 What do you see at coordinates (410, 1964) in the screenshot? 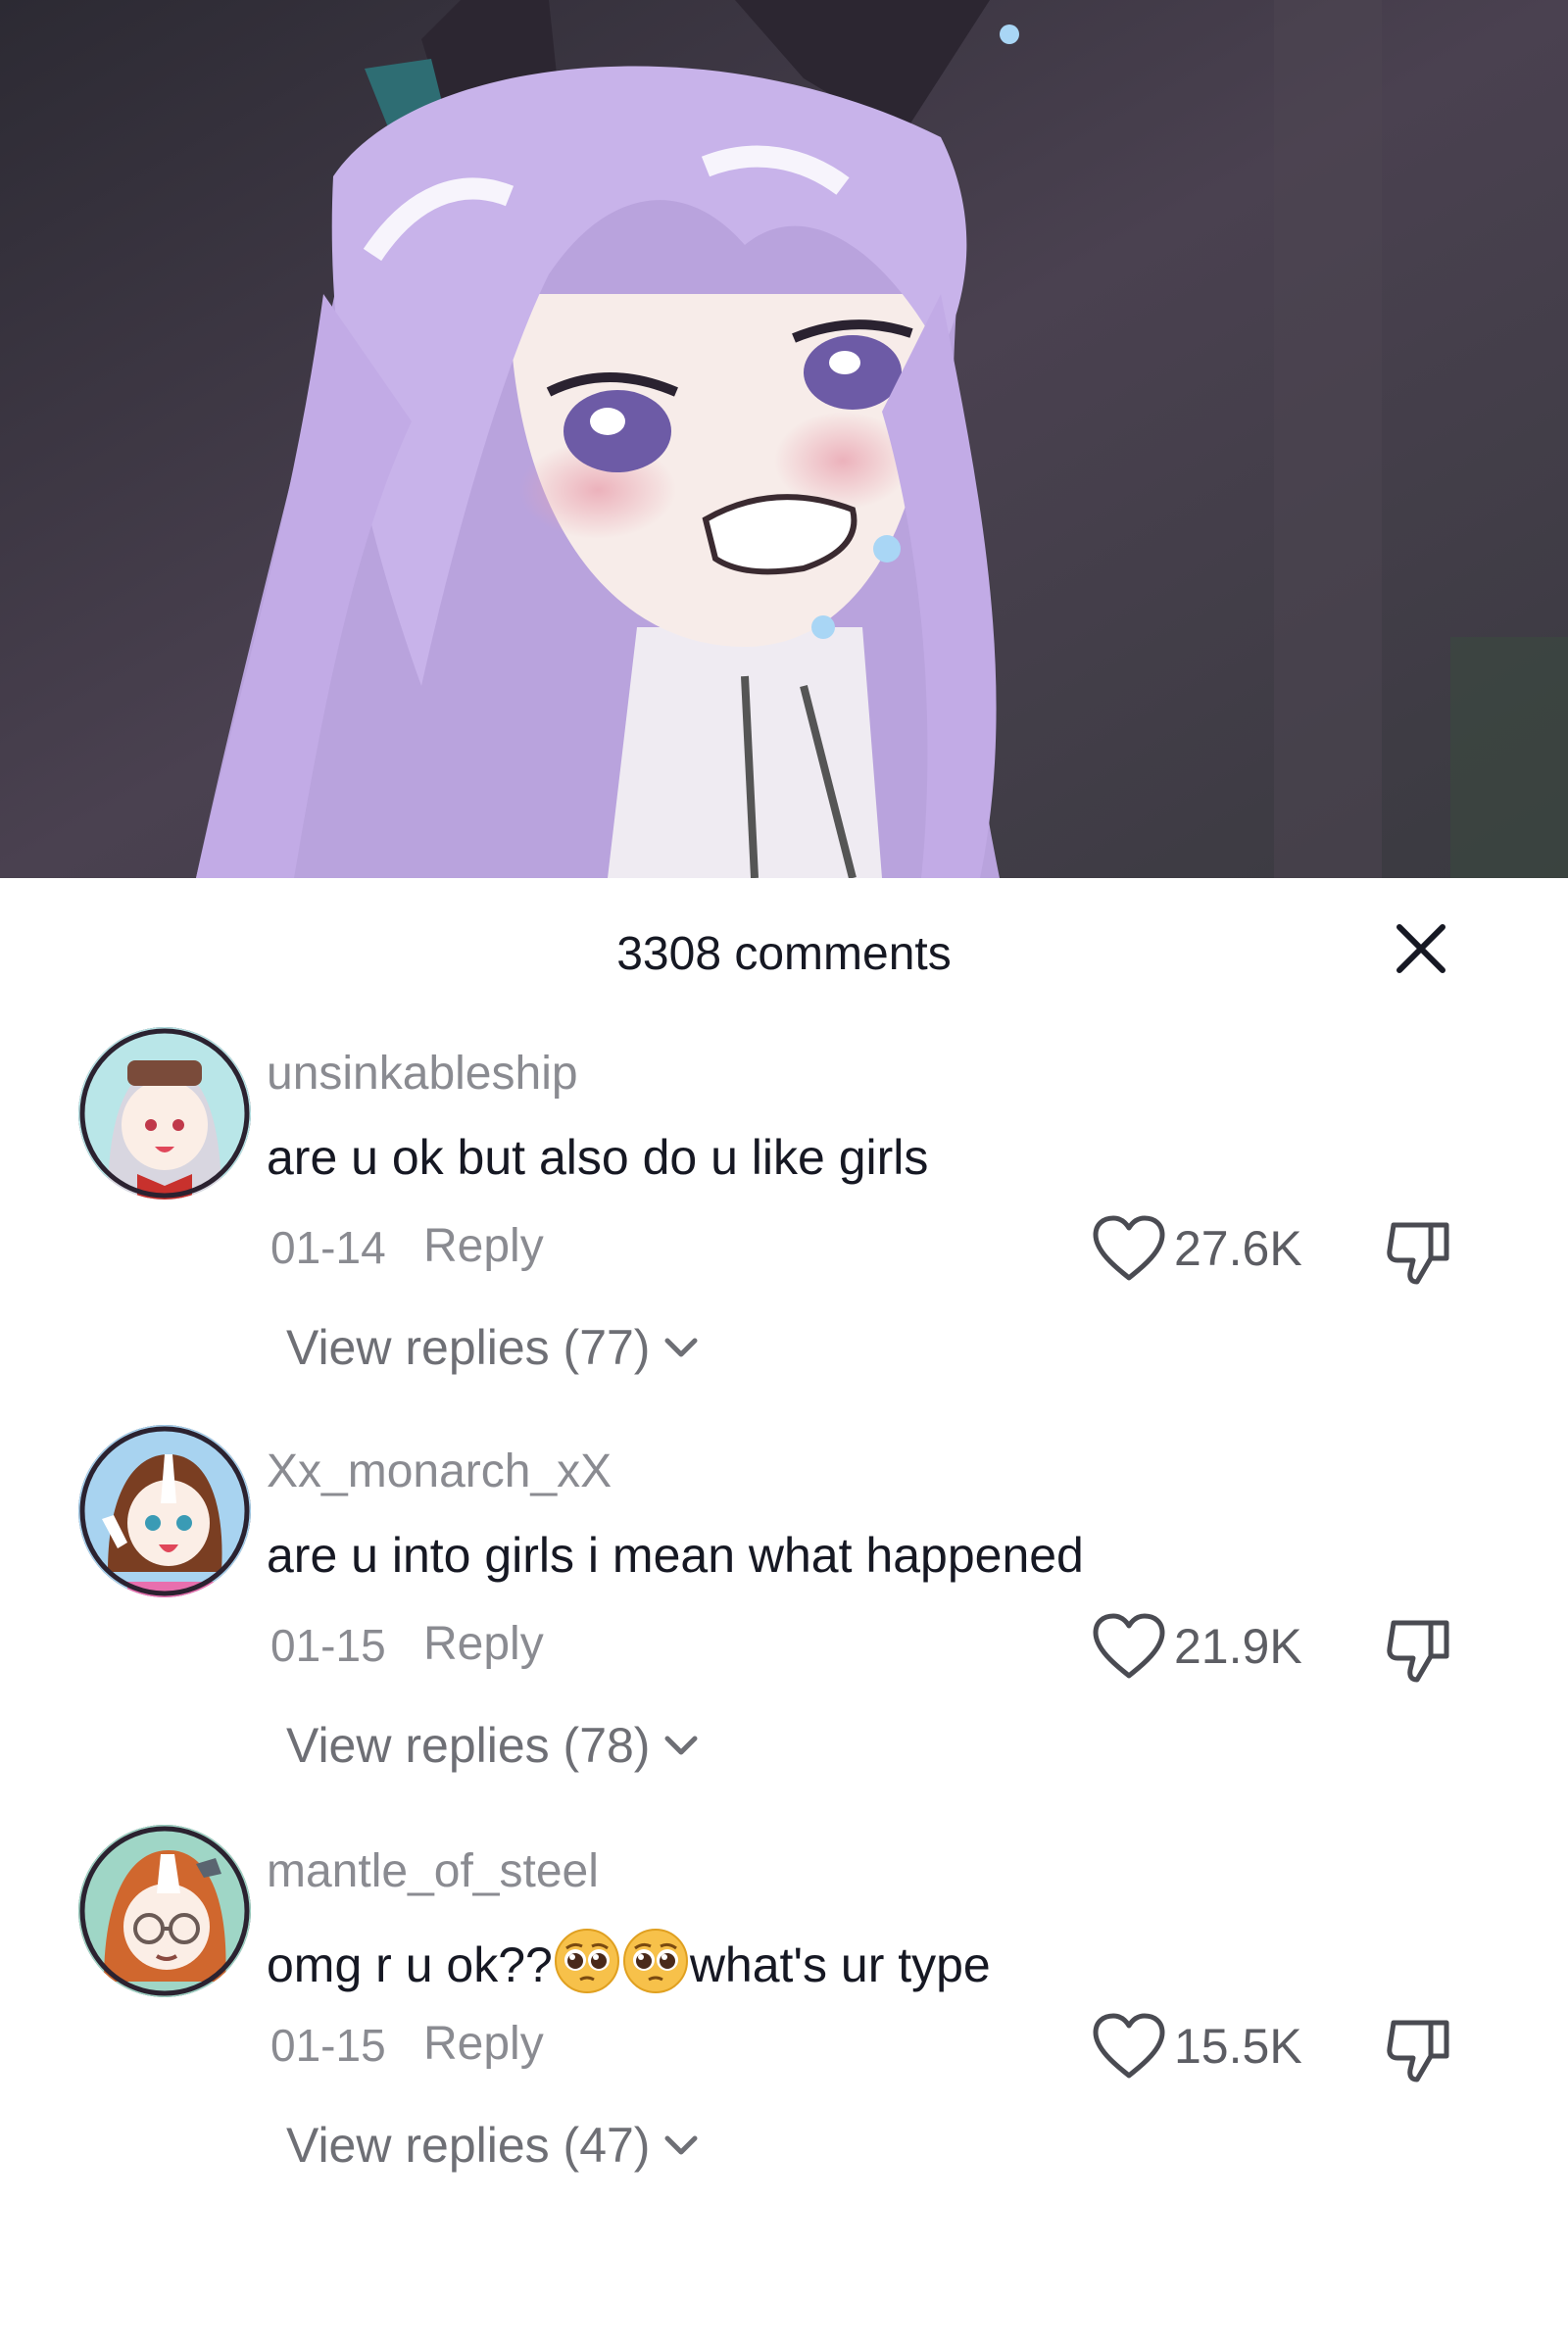
I see `comment-text-start: omg r u ok??` at bounding box center [410, 1964].